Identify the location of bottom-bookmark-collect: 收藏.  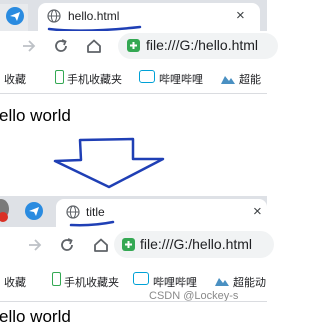
(15, 282).